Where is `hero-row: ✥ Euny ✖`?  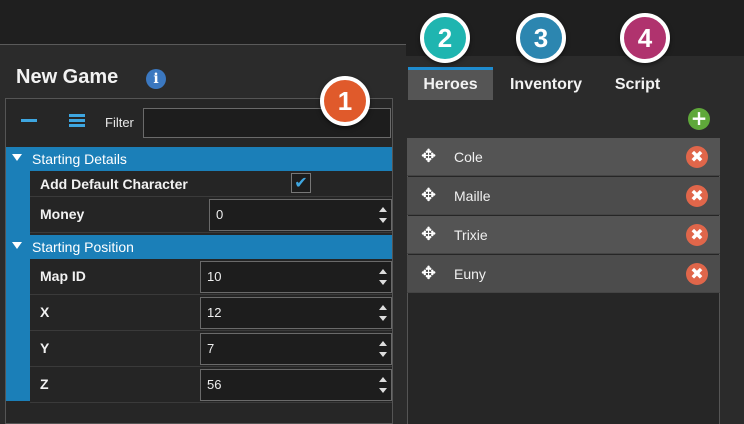
hero-row: ✥ Euny ✖ is located at coordinates (563, 274).